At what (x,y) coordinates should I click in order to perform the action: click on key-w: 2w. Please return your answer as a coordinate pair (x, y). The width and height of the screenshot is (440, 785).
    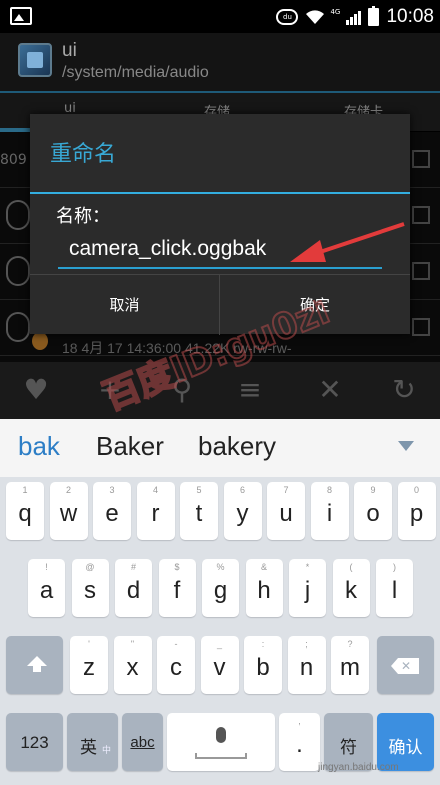
    Looking at the image, I should click on (68, 511).